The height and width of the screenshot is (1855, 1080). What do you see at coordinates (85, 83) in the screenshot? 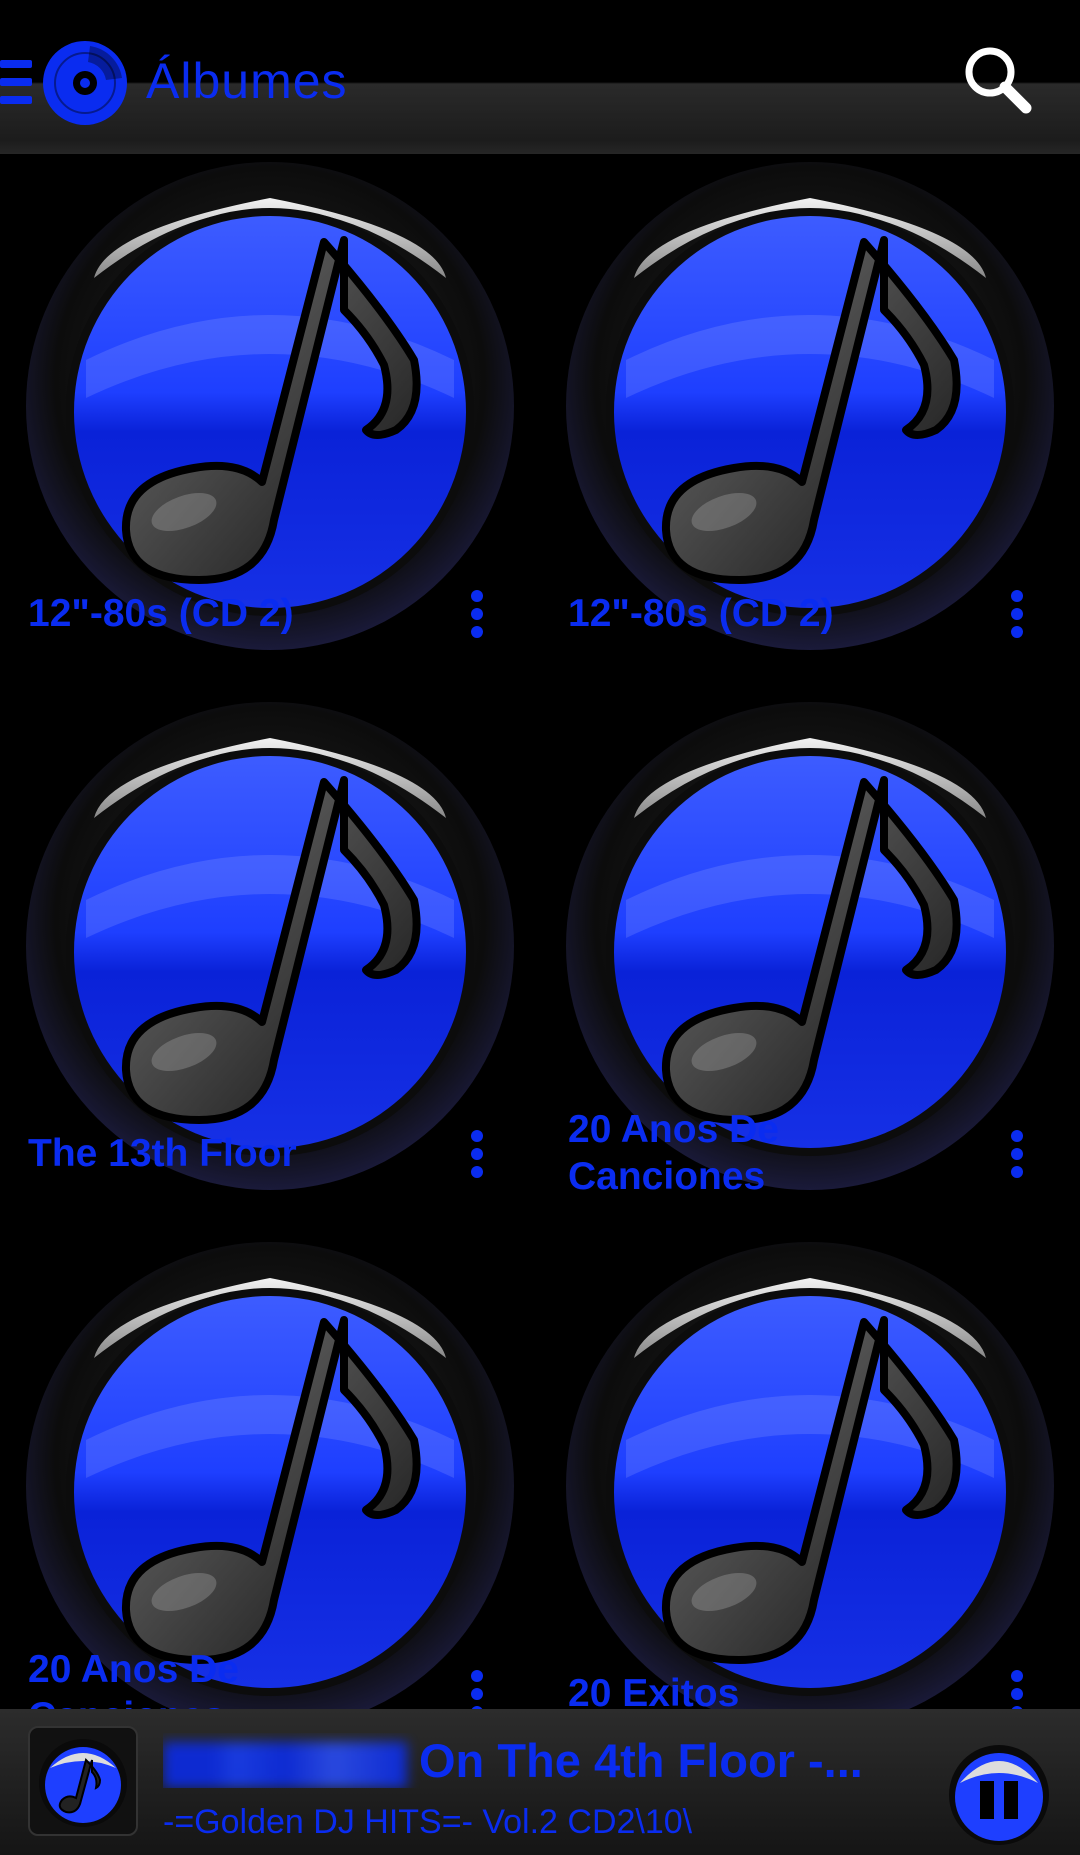
I see `disc-icon` at bounding box center [85, 83].